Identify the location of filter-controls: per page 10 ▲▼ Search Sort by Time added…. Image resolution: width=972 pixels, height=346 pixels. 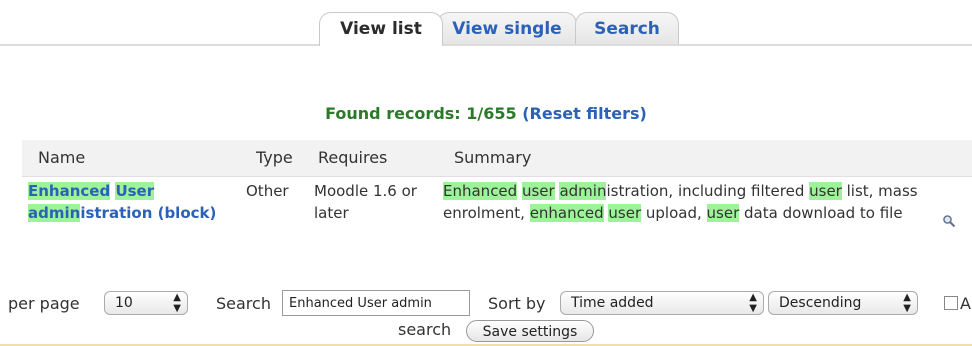
(486, 305).